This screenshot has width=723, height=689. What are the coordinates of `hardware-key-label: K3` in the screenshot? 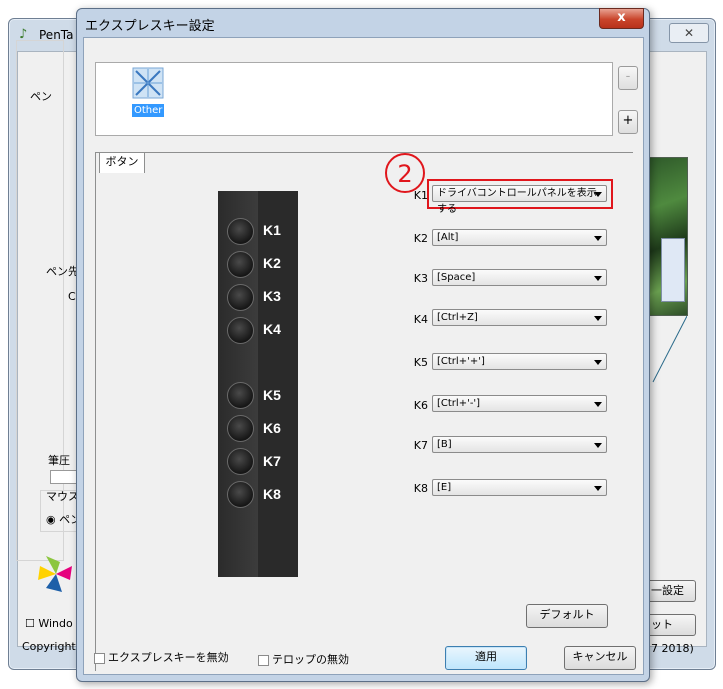 It's located at (272, 296).